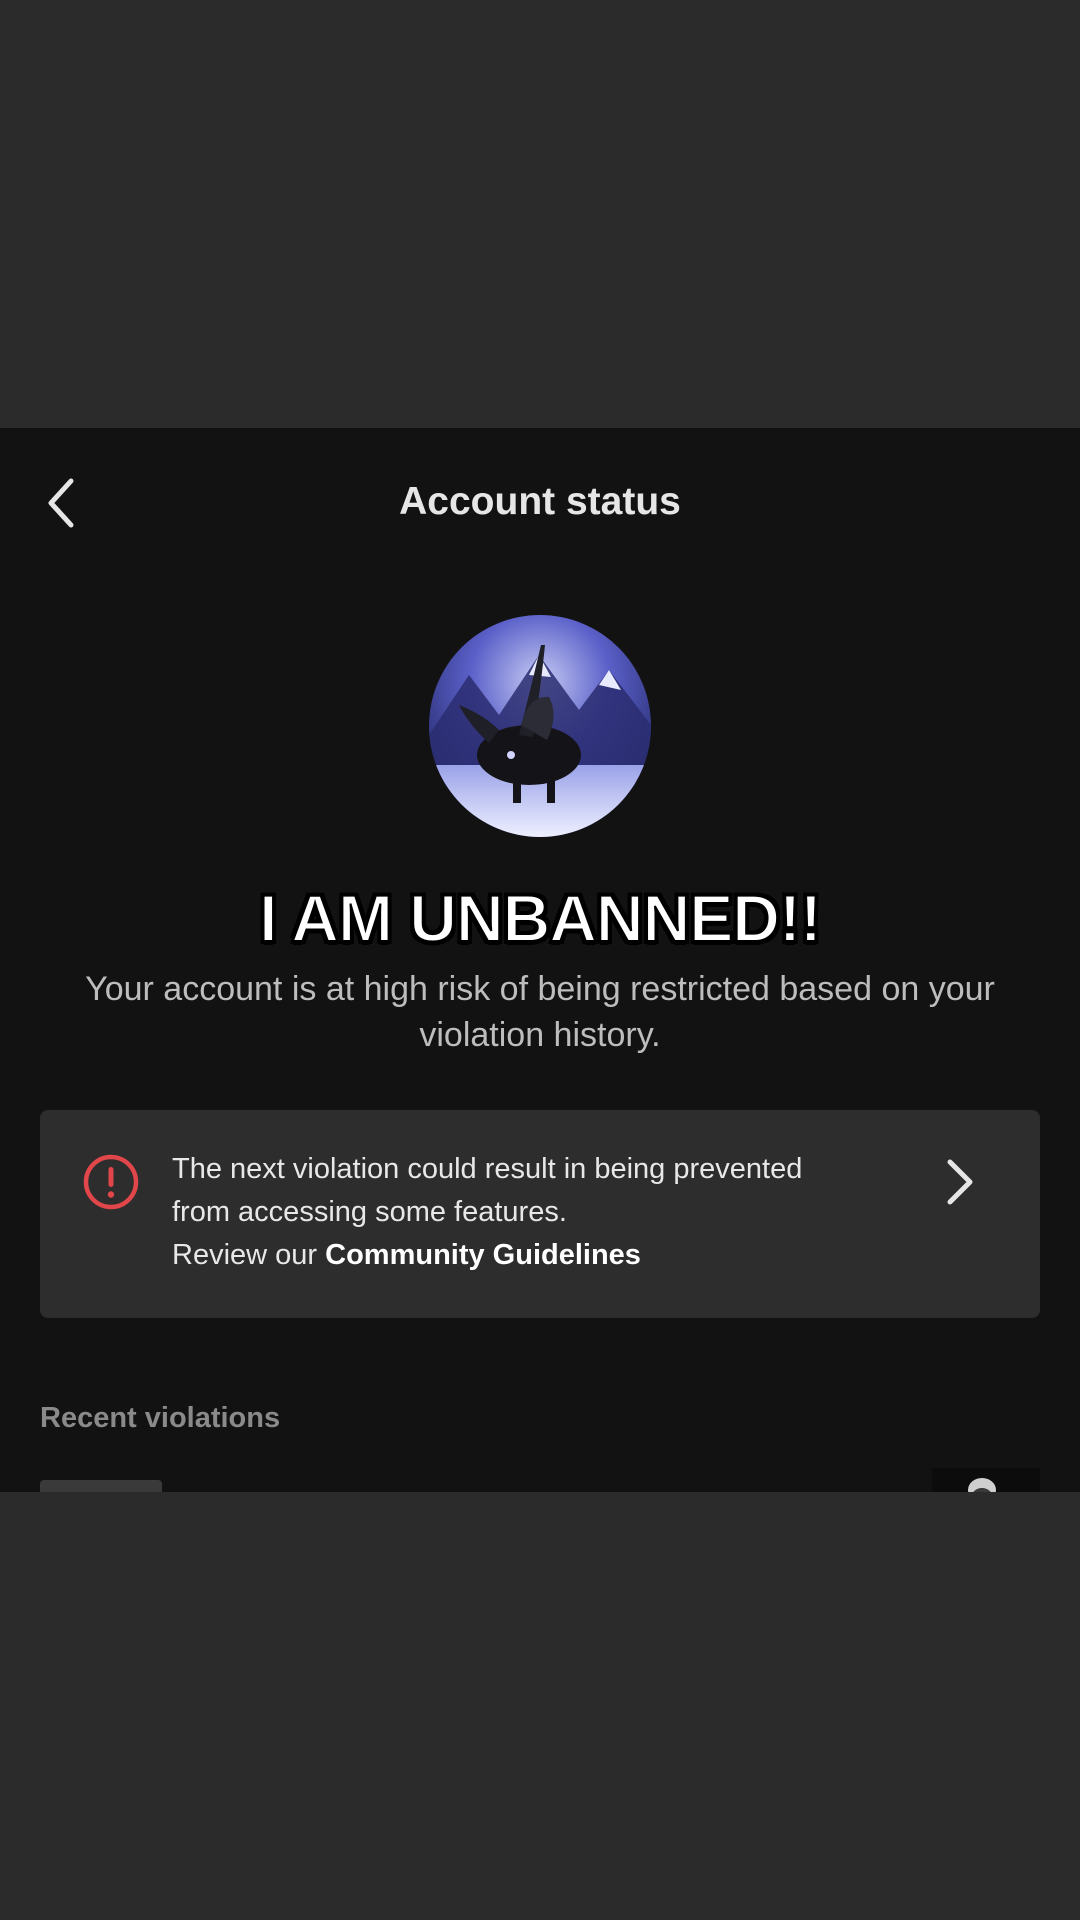  What do you see at coordinates (540, 918) in the screenshot?
I see `overlay-caption: I AM UNBANNED!!` at bounding box center [540, 918].